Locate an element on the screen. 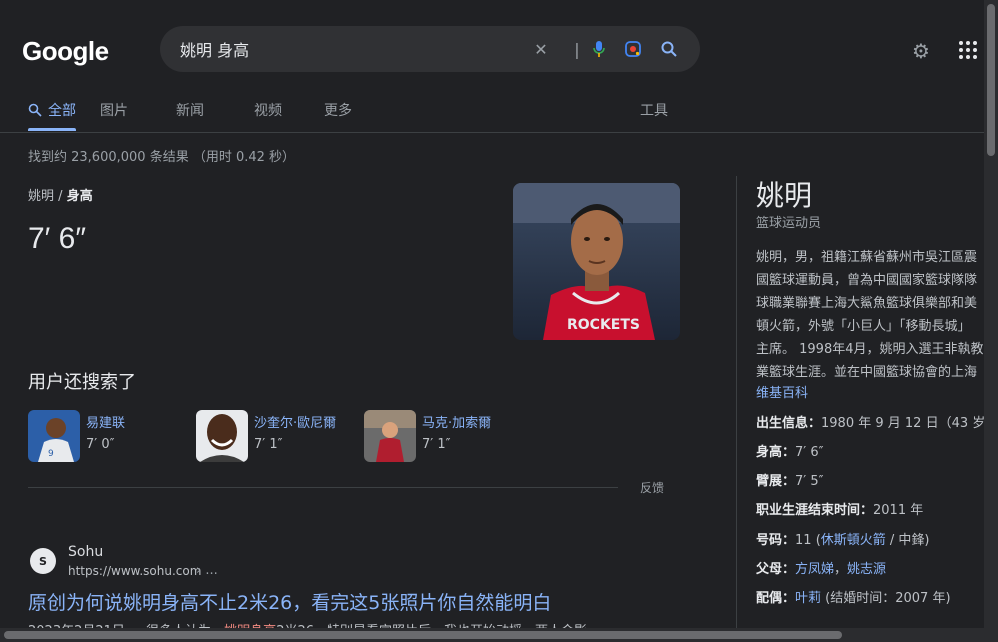  tab-images: 图片 is located at coordinates (138, 110).